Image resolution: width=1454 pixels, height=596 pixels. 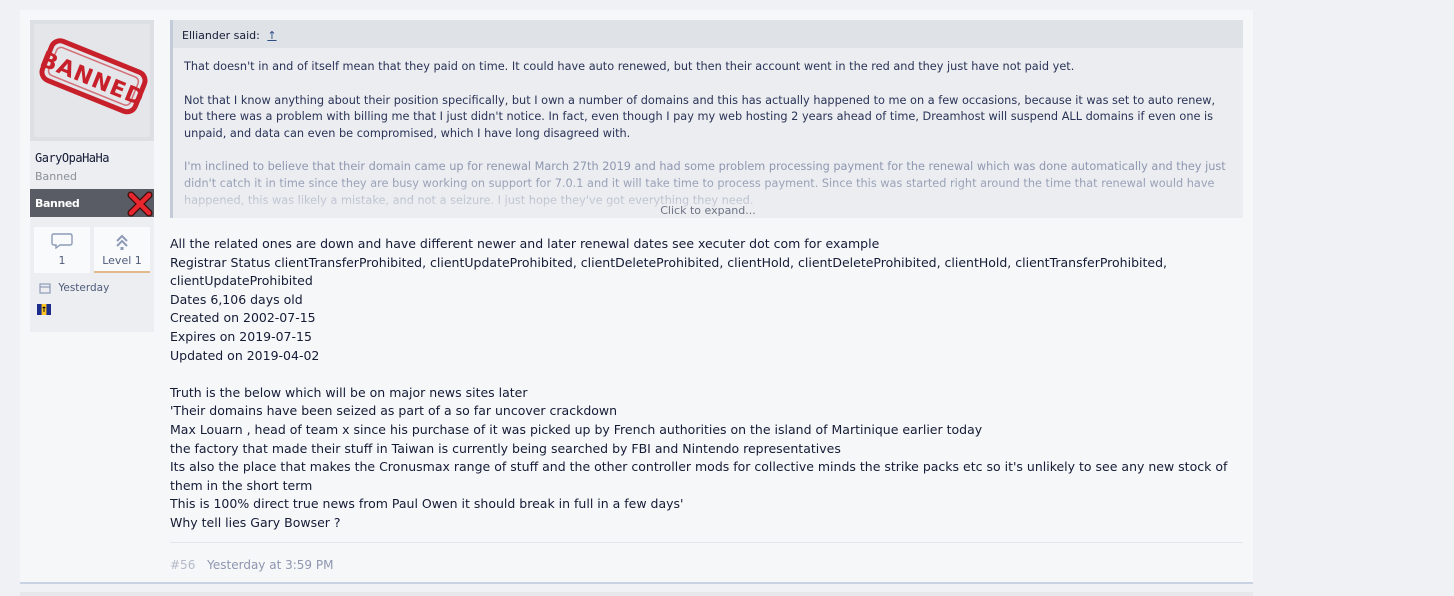 What do you see at coordinates (182, 565) in the screenshot?
I see `post-number-link: #56` at bounding box center [182, 565].